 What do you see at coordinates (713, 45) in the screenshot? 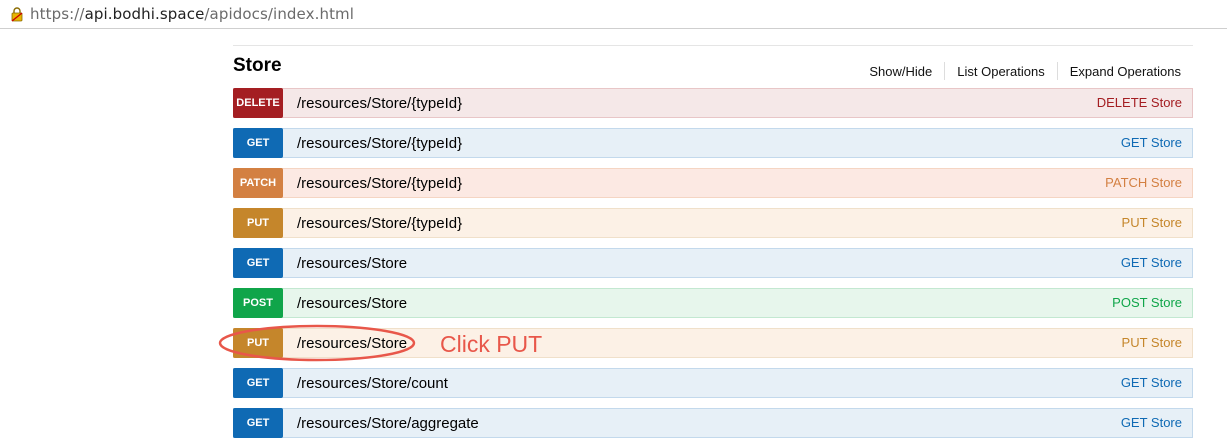
I see `section-divider` at bounding box center [713, 45].